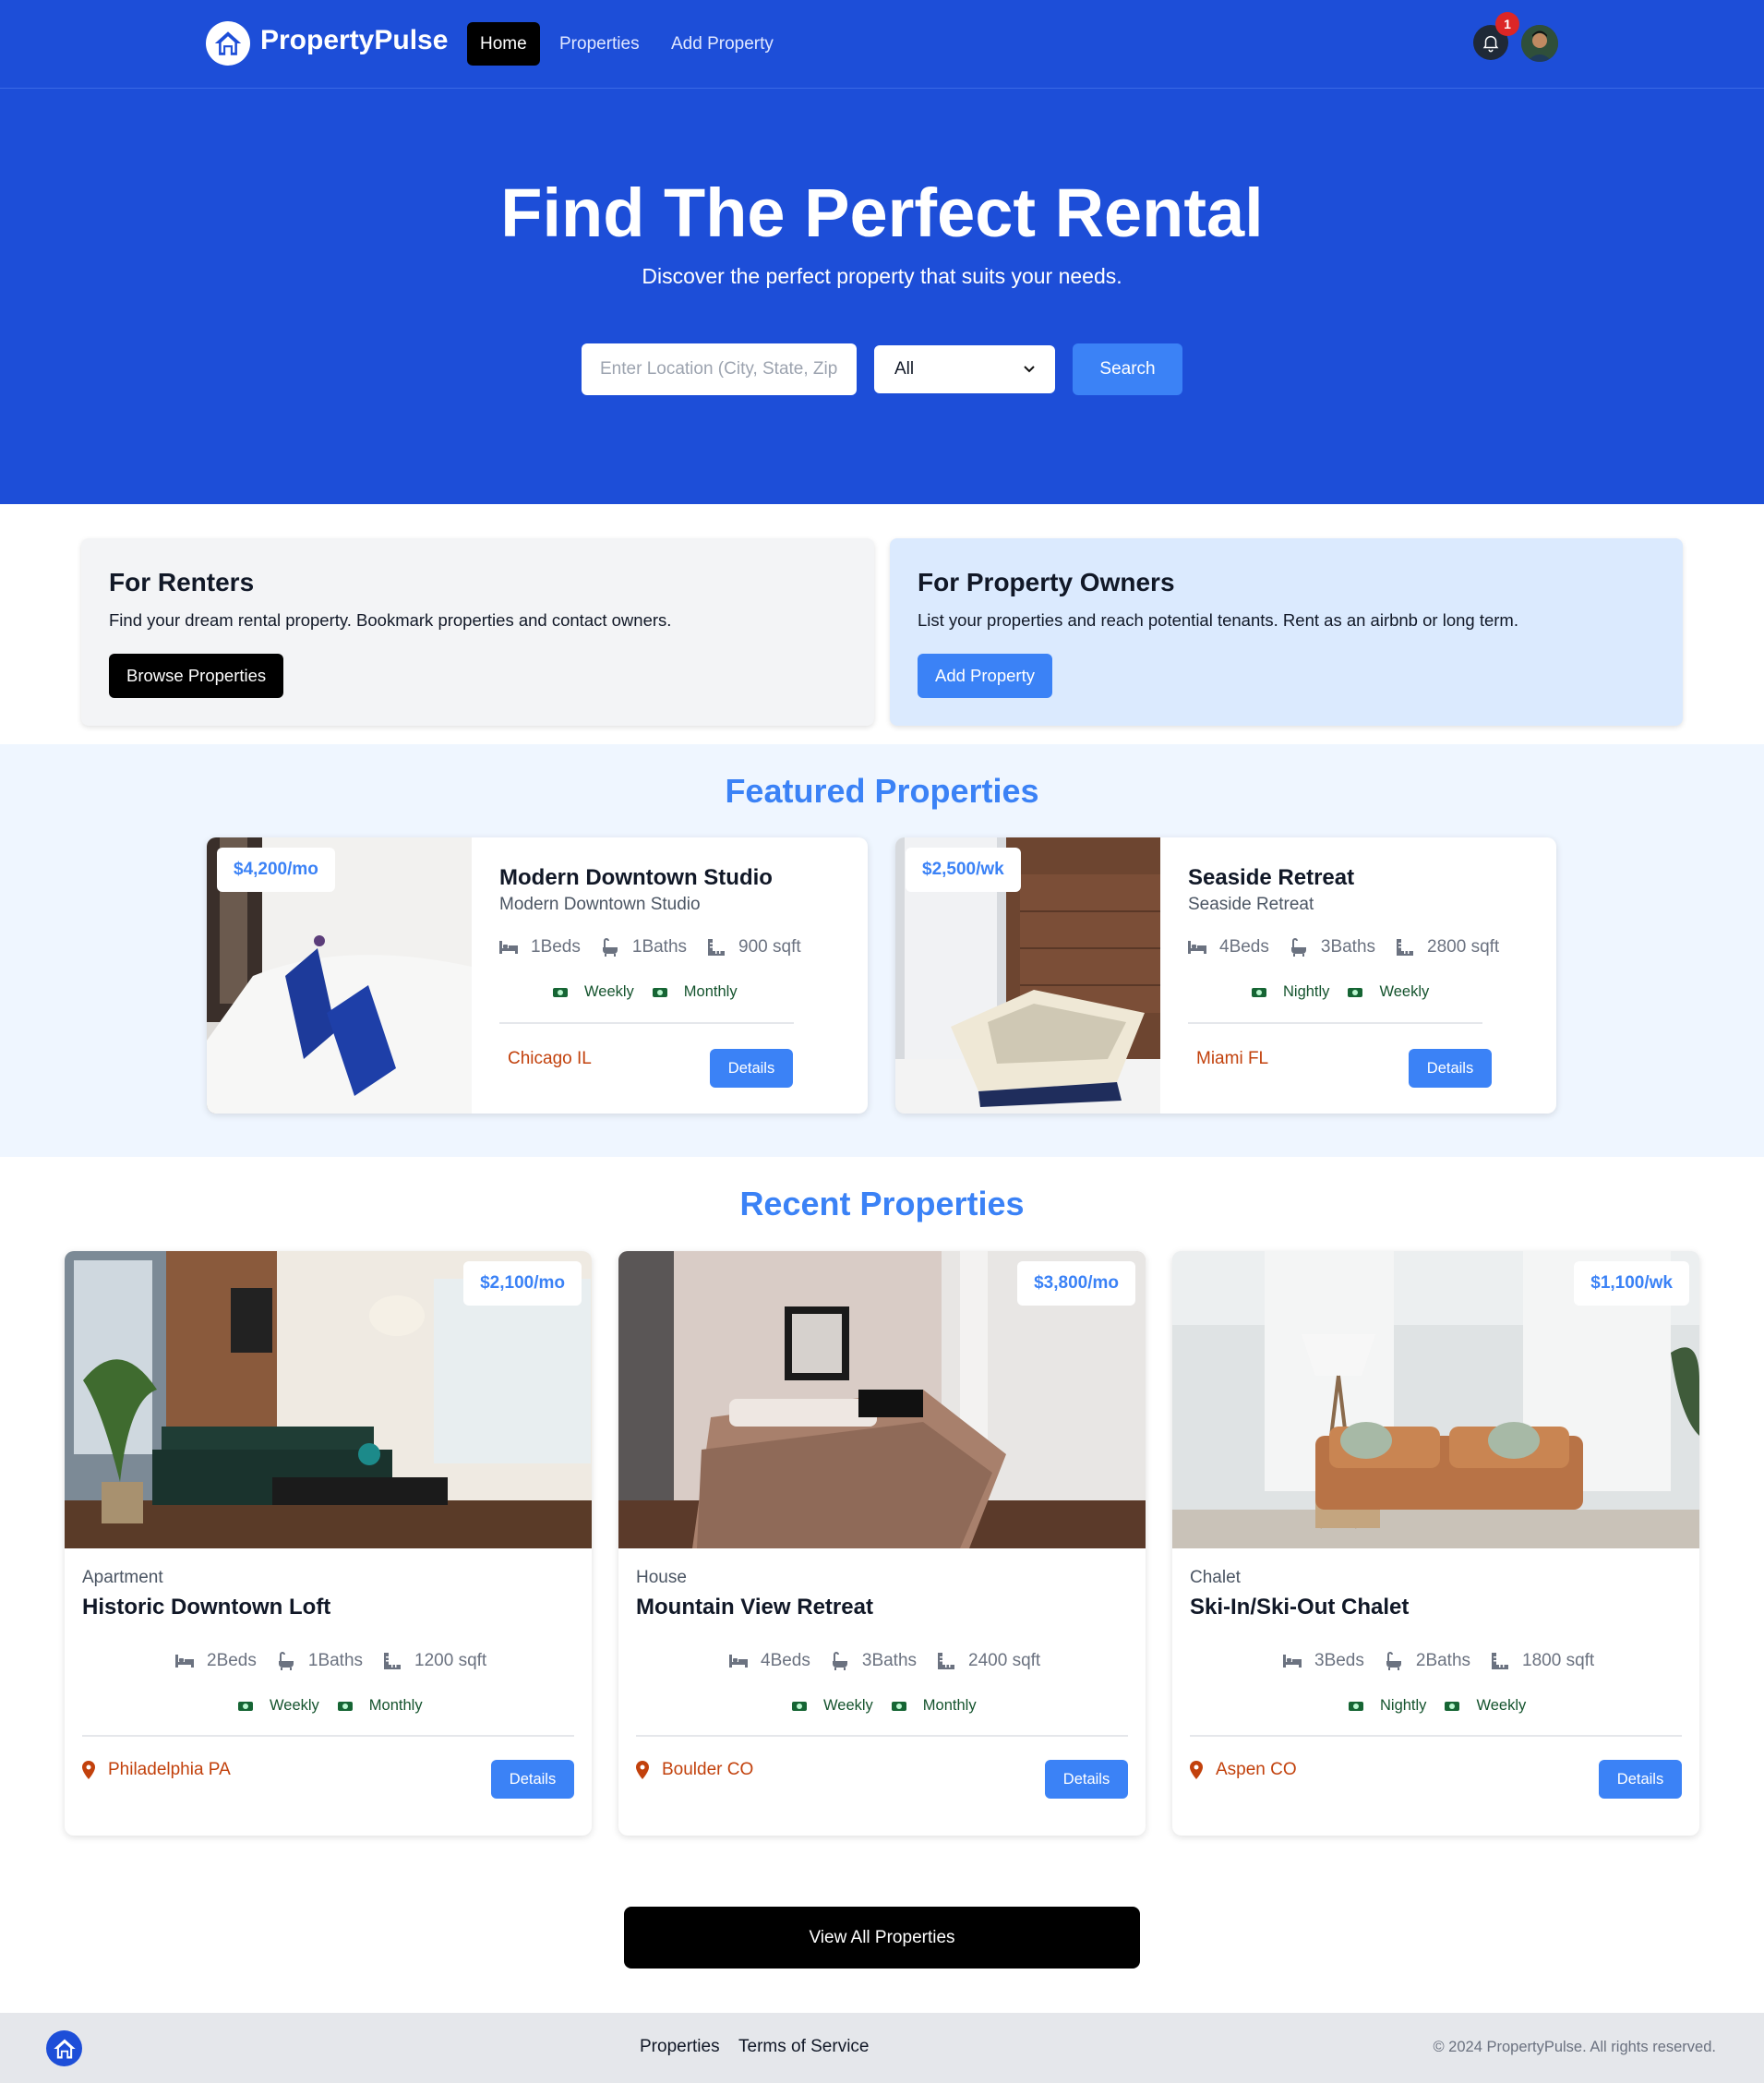  Describe the element at coordinates (1348, 947) in the screenshot. I see `baths-count: 3Baths` at that location.